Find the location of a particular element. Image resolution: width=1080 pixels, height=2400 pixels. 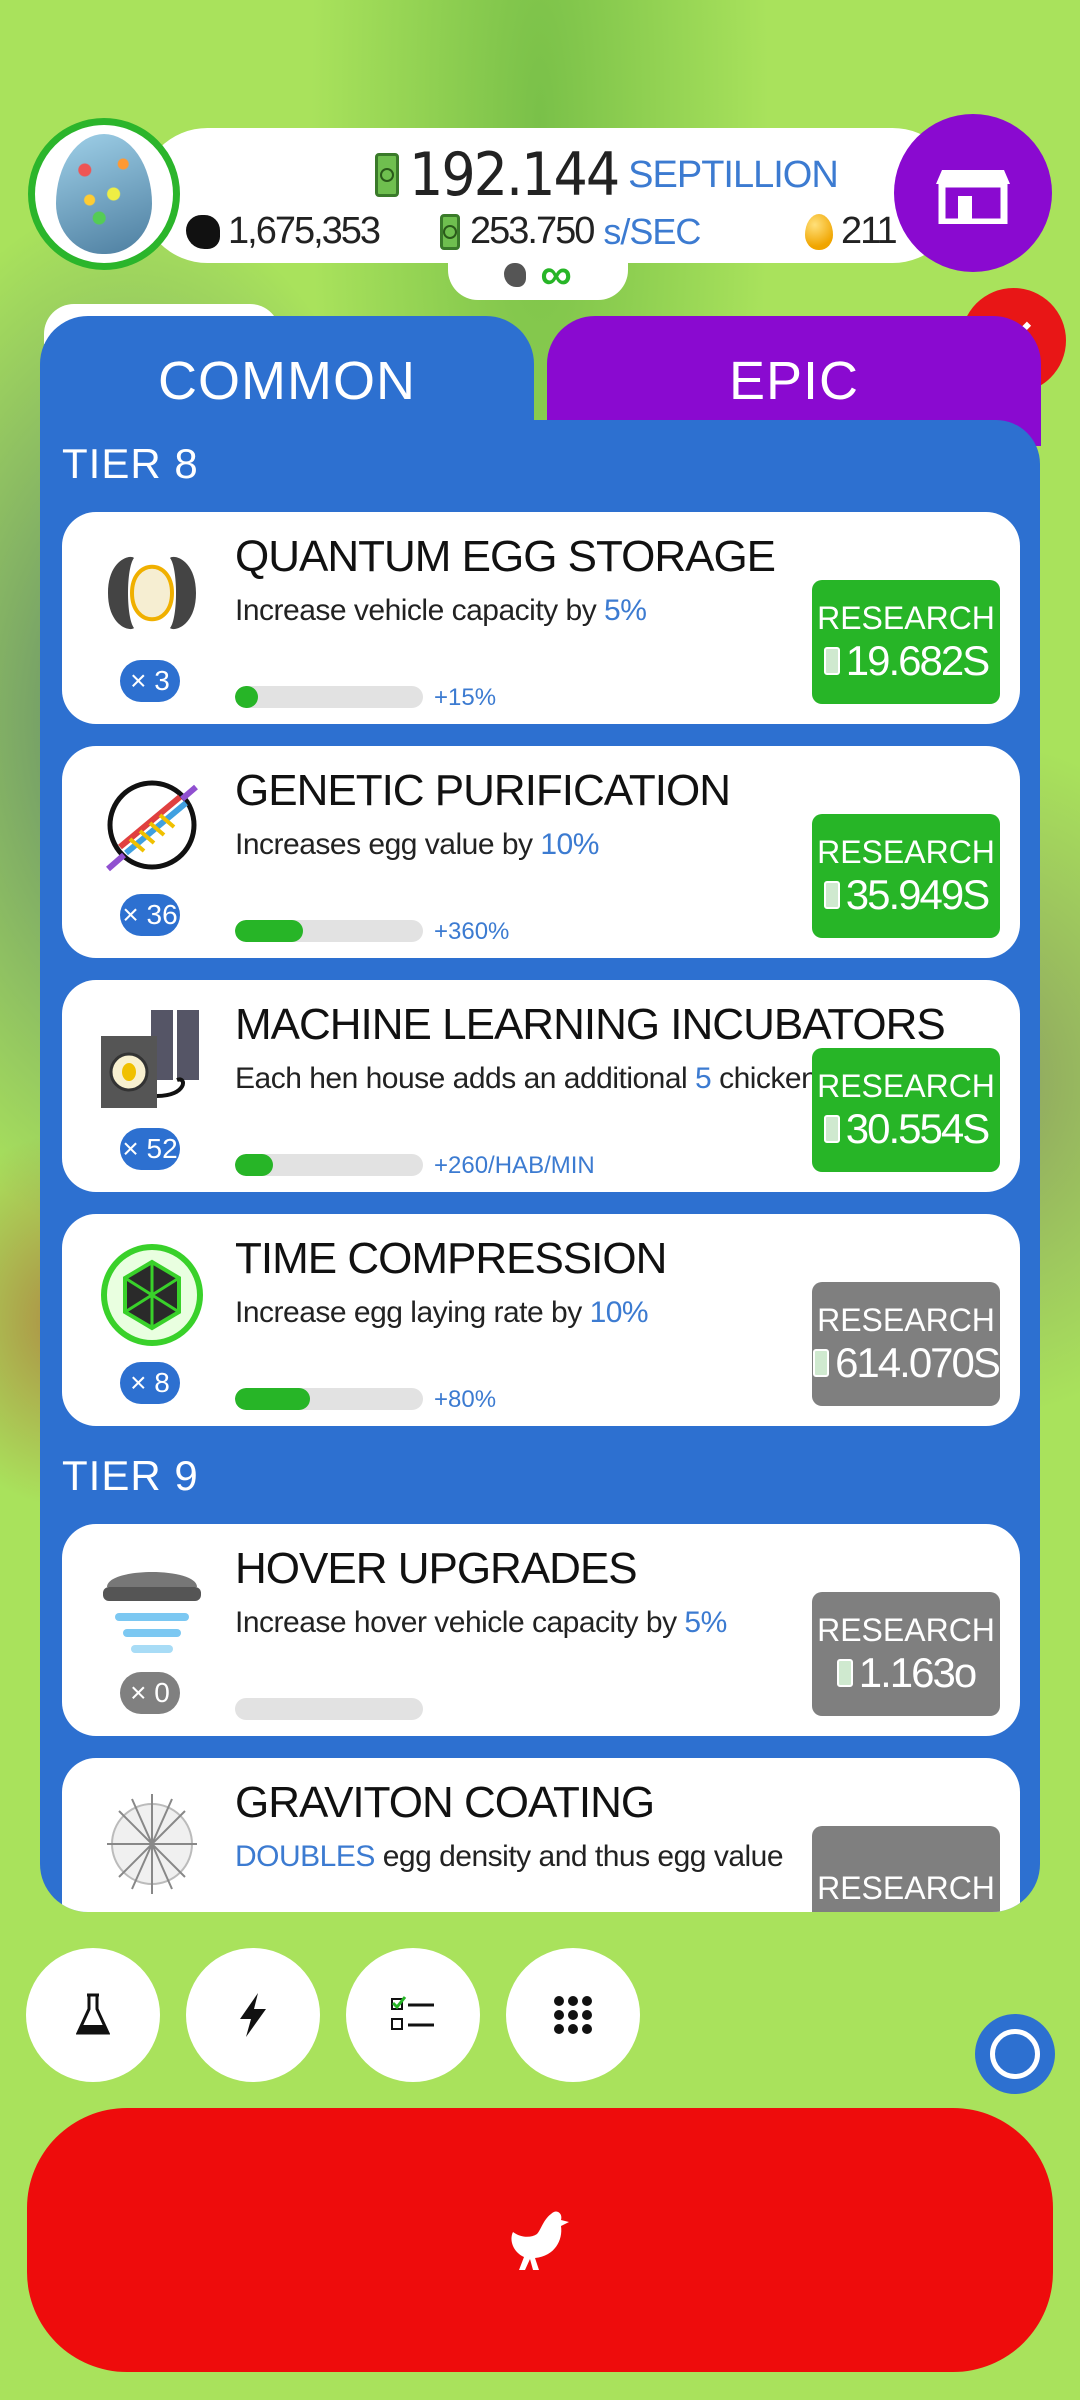

research-price: 35.949S is located at coordinates (906, 895).